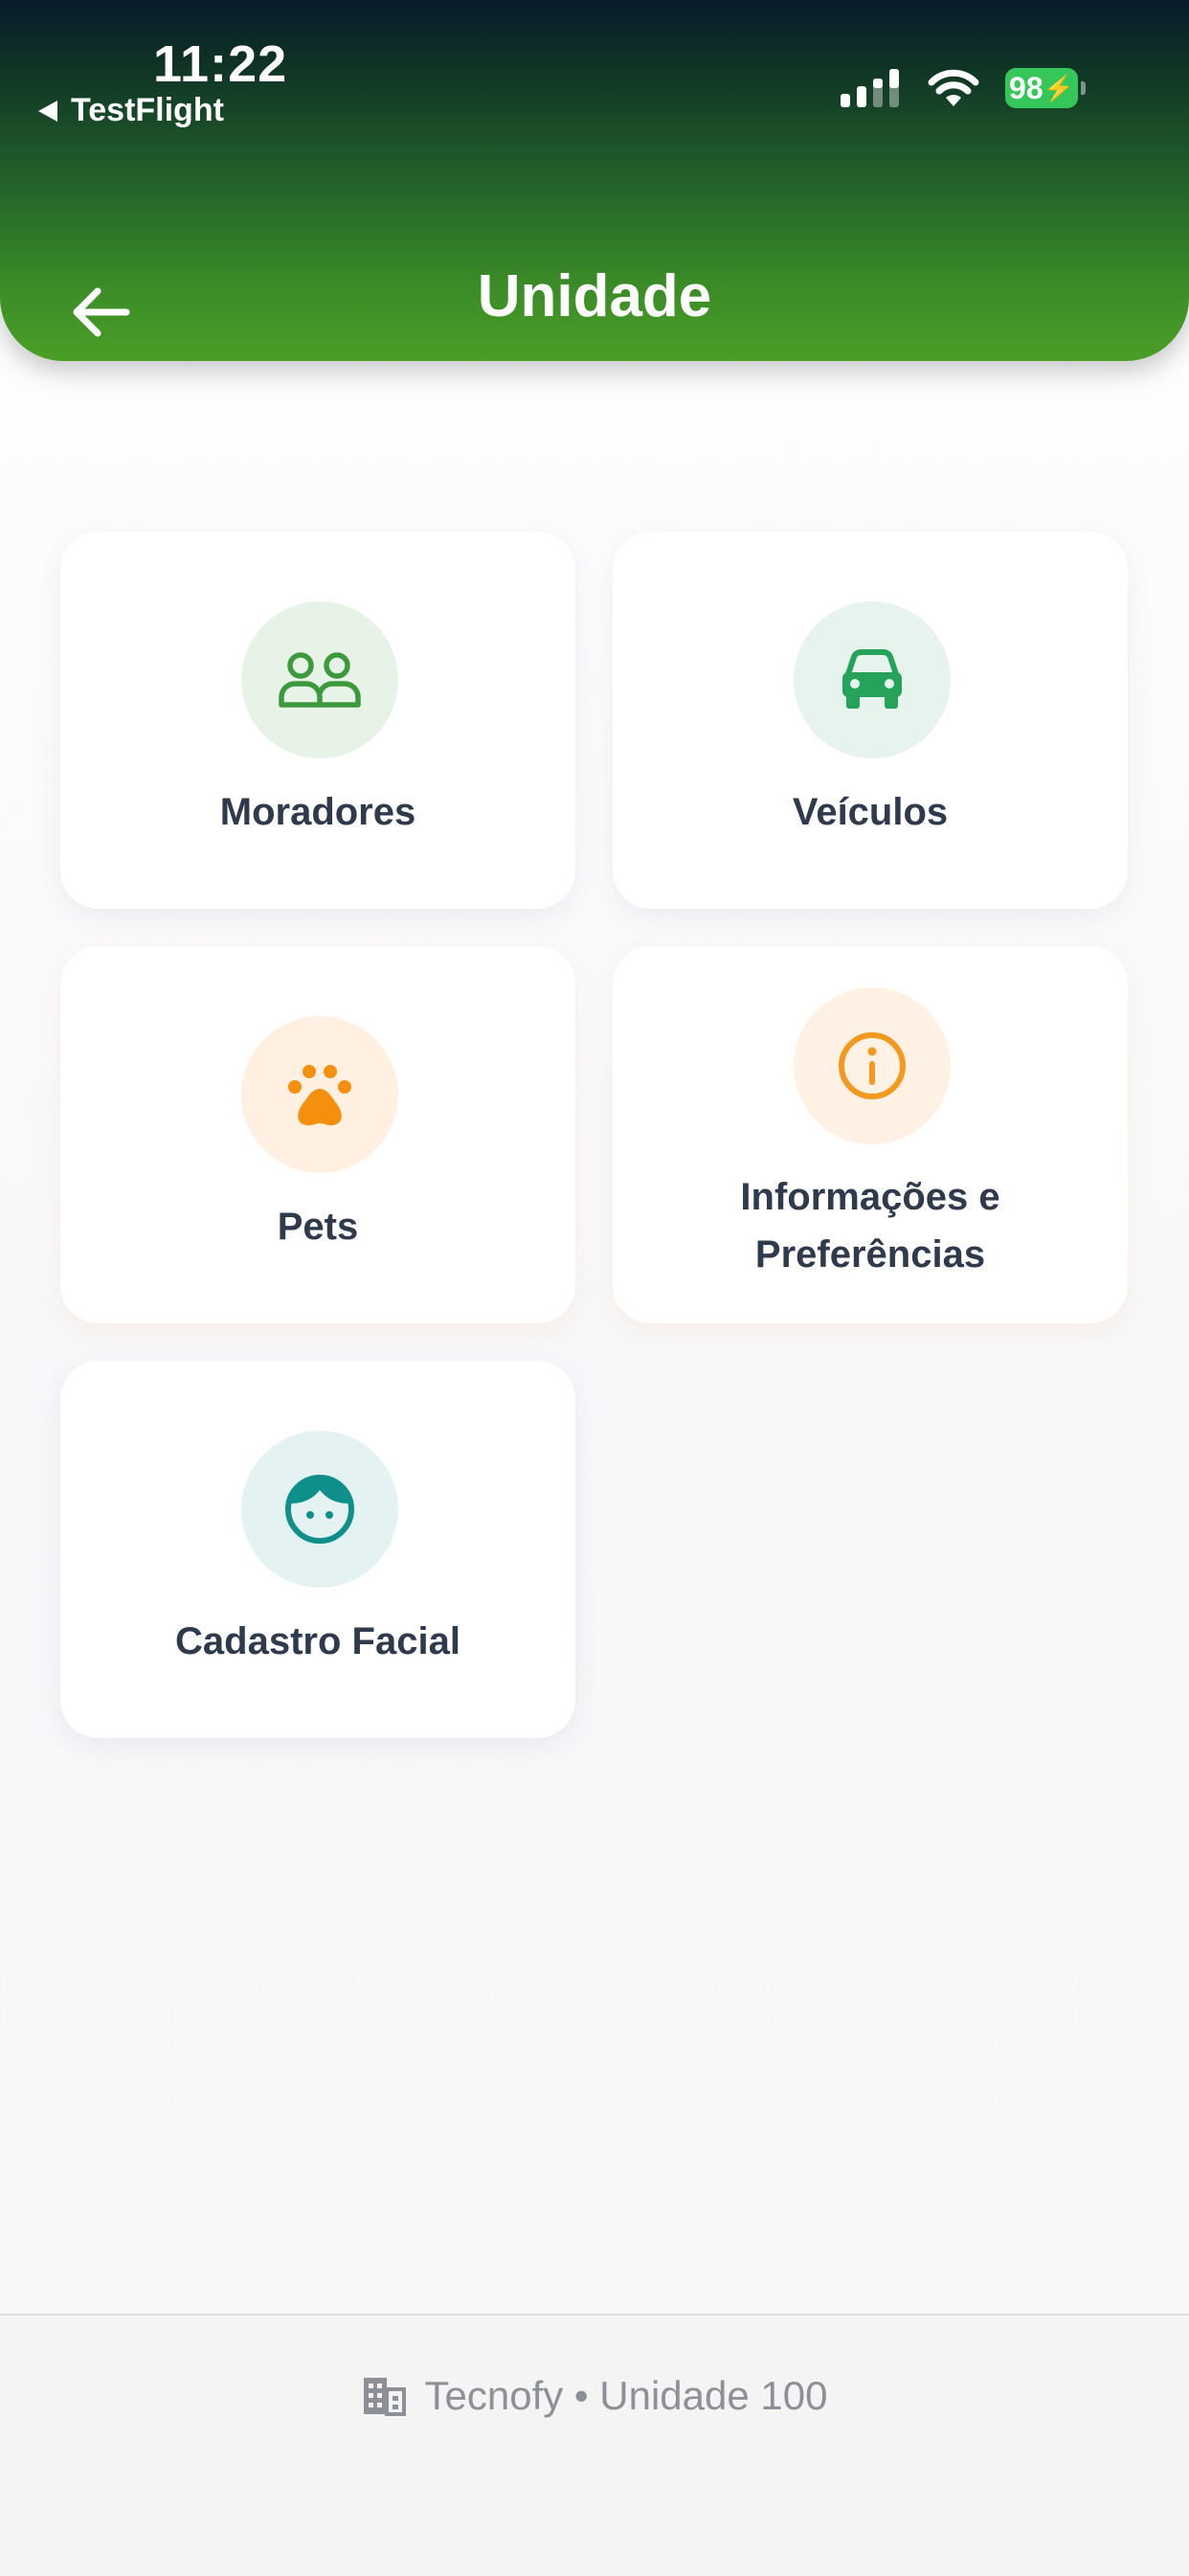 The width and height of the screenshot is (1189, 2576). What do you see at coordinates (594, 180) in the screenshot?
I see `app-header: 11:22 TestFlight 98 ⚡ Unidade` at bounding box center [594, 180].